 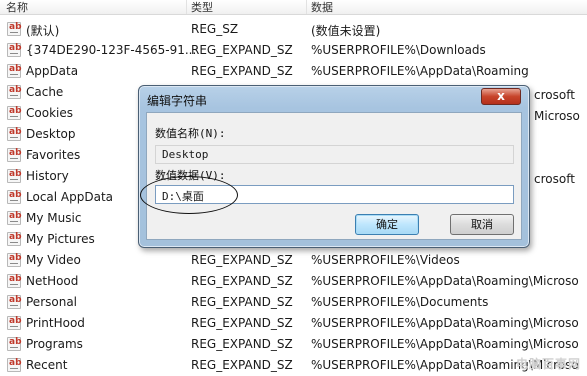 I want to click on cancel-button: 取消, so click(x=482, y=224).